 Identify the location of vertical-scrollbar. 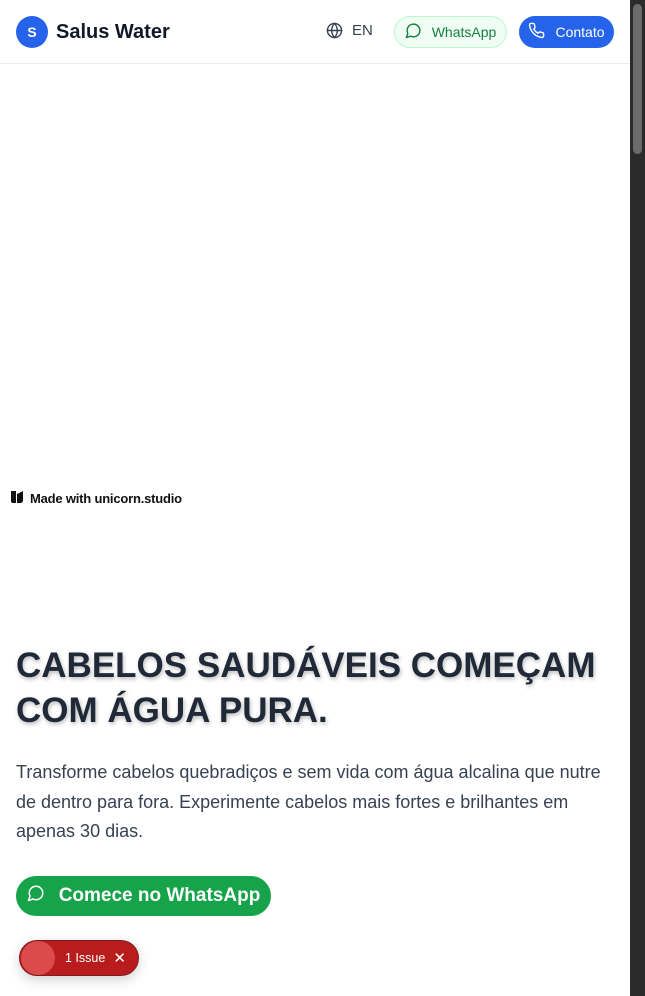
(637, 498).